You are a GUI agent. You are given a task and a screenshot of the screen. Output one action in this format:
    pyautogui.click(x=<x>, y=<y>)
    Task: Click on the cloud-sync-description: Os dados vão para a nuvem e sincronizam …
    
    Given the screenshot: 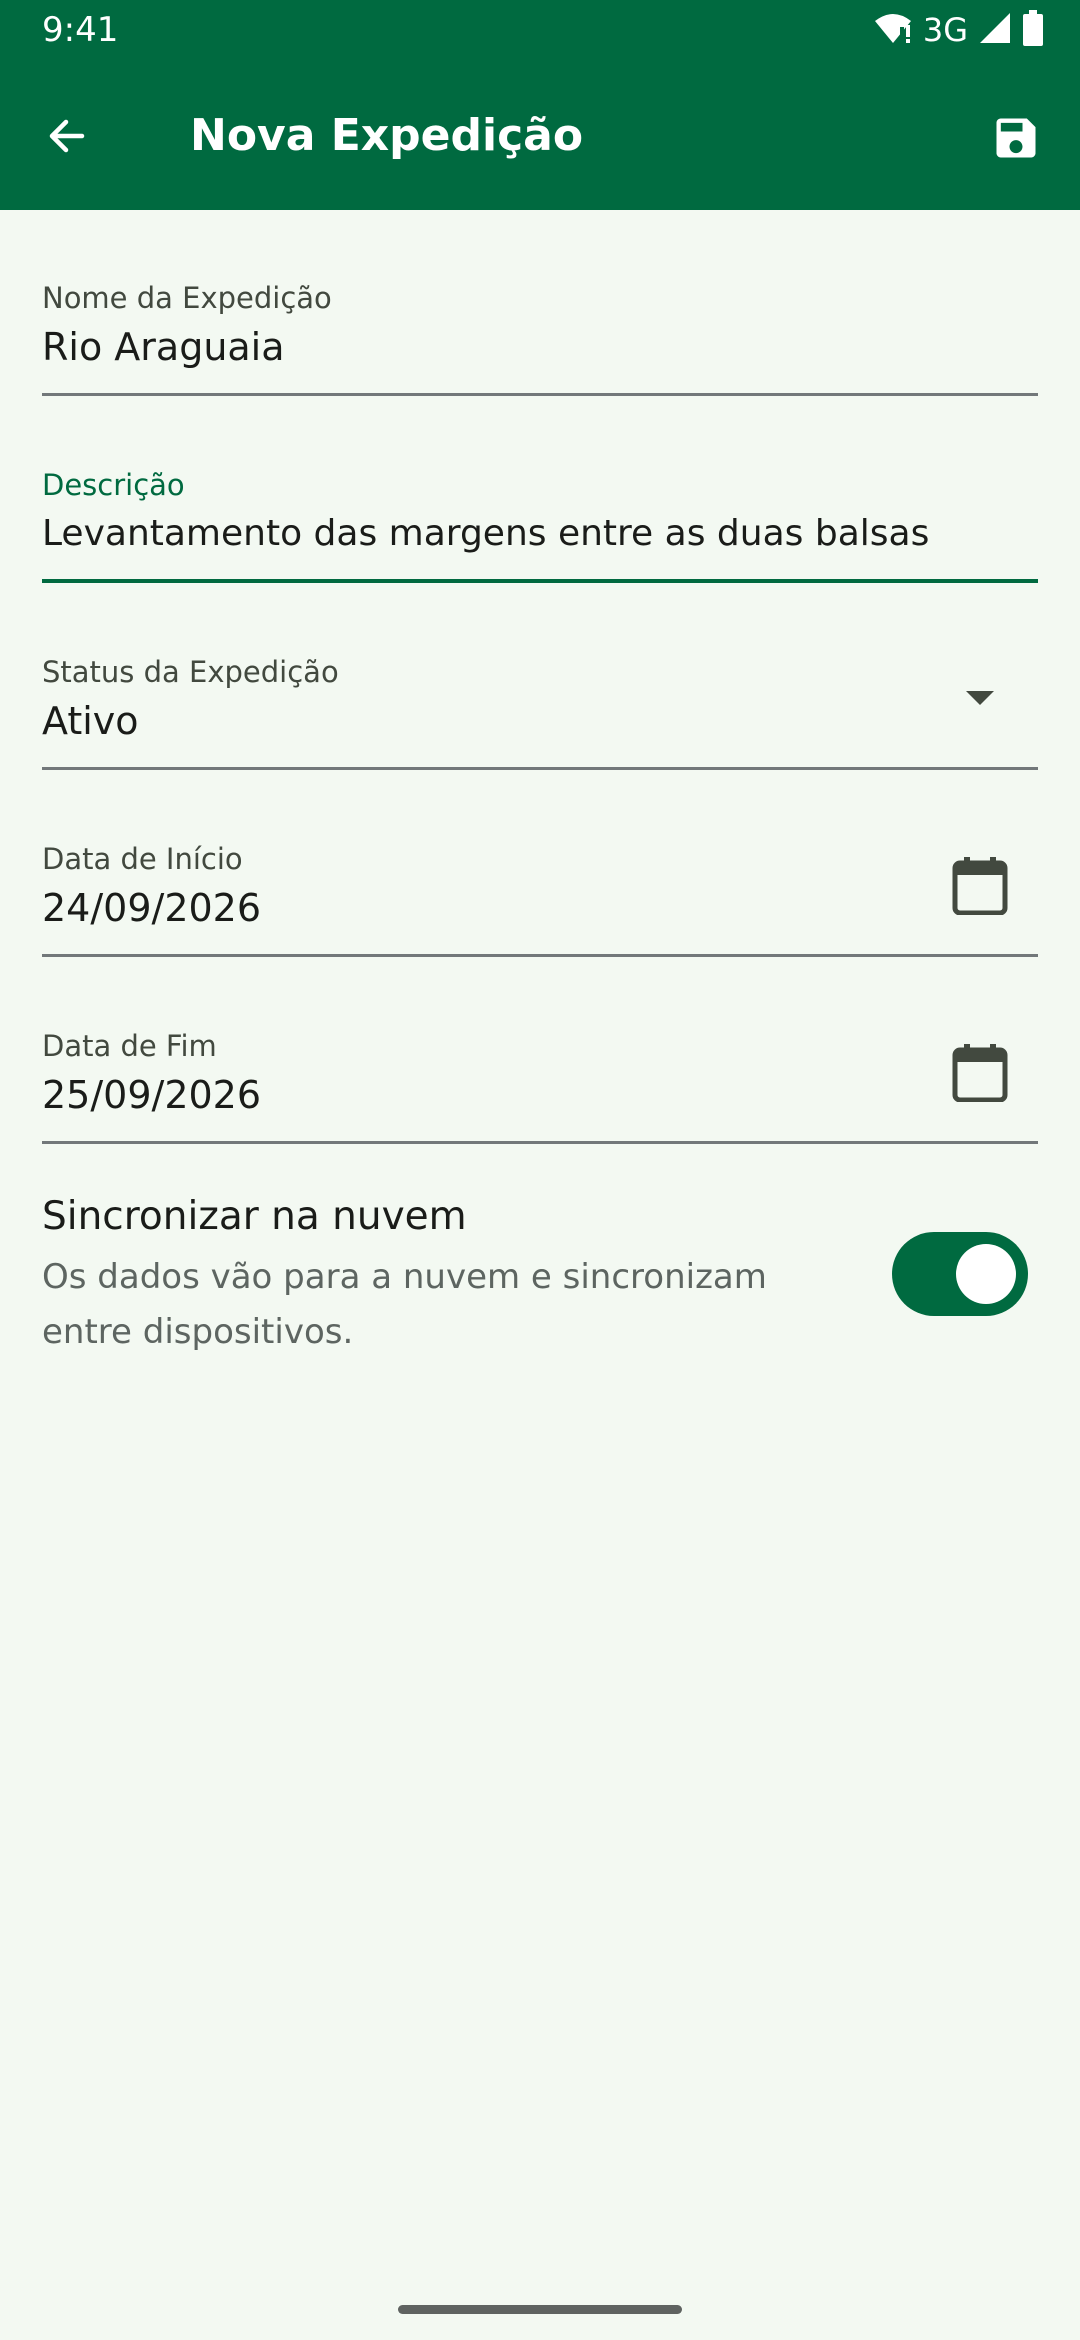 What is the action you would take?
    pyautogui.click(x=404, y=1304)
    